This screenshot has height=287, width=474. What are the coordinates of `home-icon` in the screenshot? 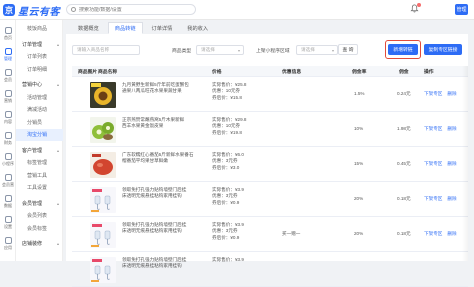 It's located at (8, 30).